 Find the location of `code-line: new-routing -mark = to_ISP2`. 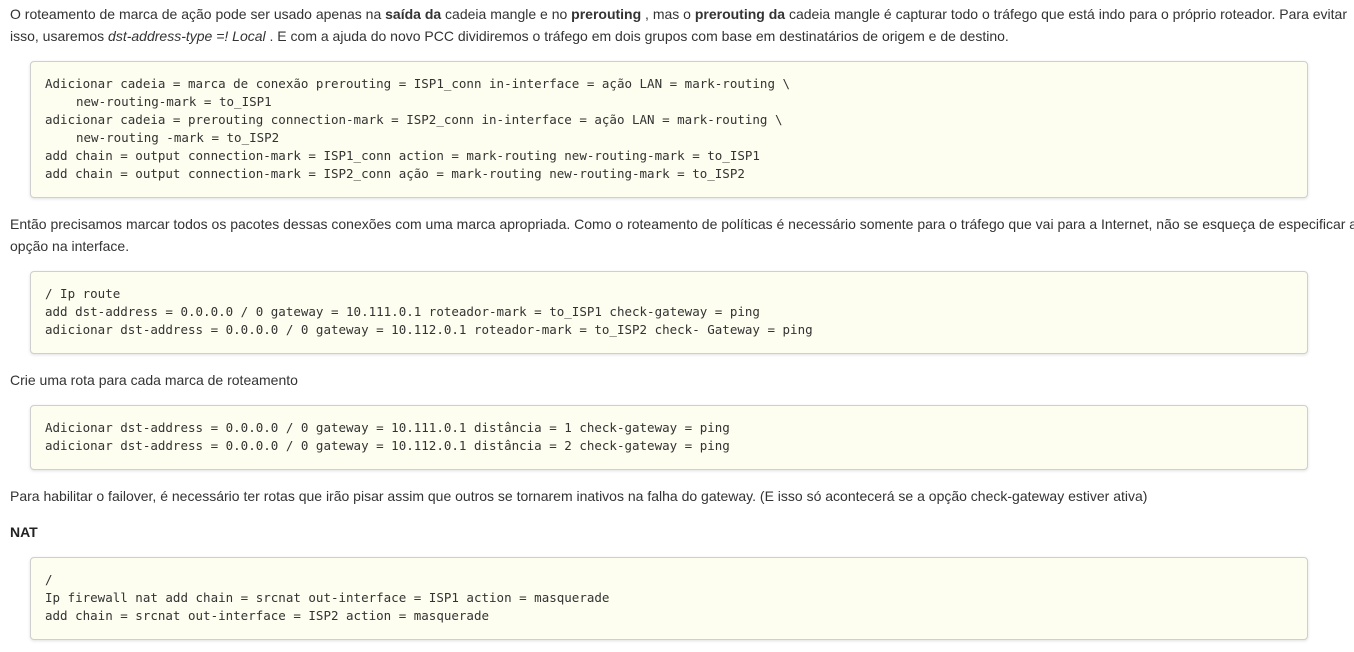

code-line: new-routing -mark = to_ISP2 is located at coordinates (178, 137).